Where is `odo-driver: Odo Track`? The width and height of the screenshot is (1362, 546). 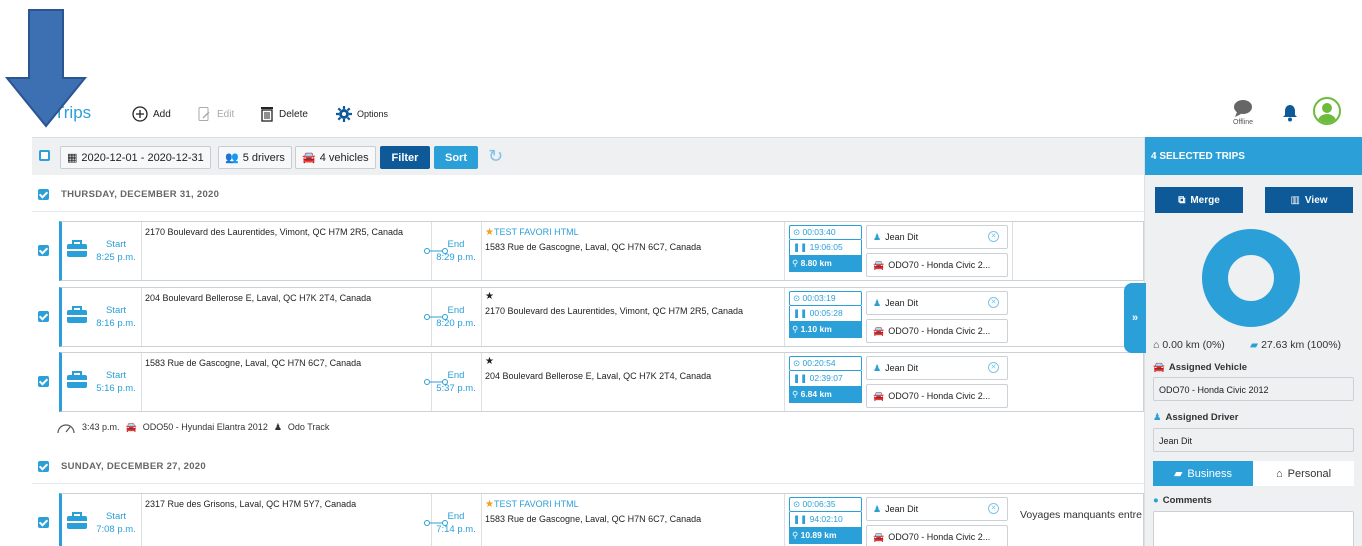 odo-driver: Odo Track is located at coordinates (308, 427).